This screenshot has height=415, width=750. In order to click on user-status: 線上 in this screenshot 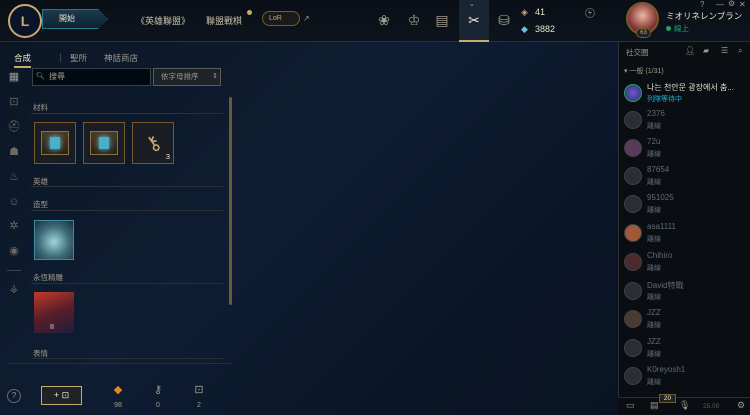, I will do `click(681, 28)`.